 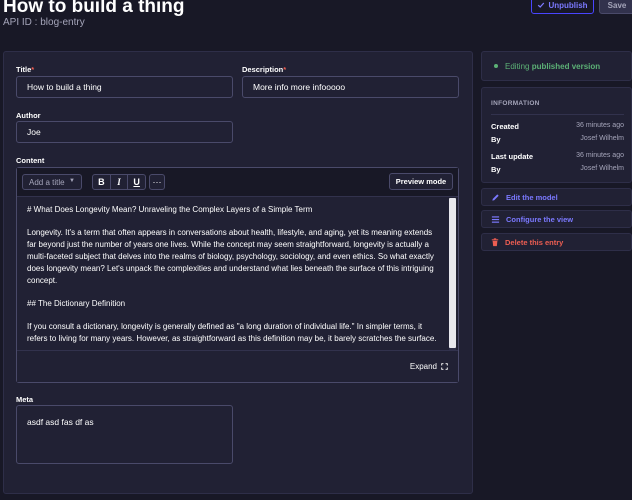 I want to click on status-text: Editing published version, so click(x=553, y=66).